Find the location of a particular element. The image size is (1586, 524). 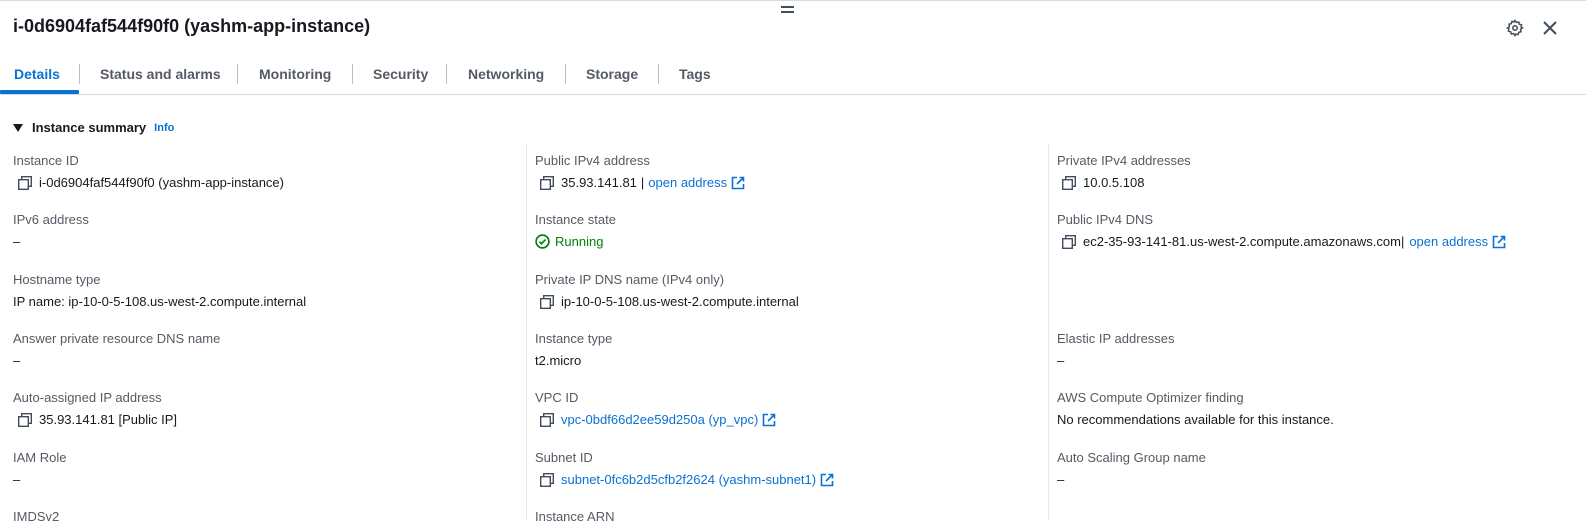

field-elastic-ip: Elastic IP addresses – is located at coordinates (1116, 349).